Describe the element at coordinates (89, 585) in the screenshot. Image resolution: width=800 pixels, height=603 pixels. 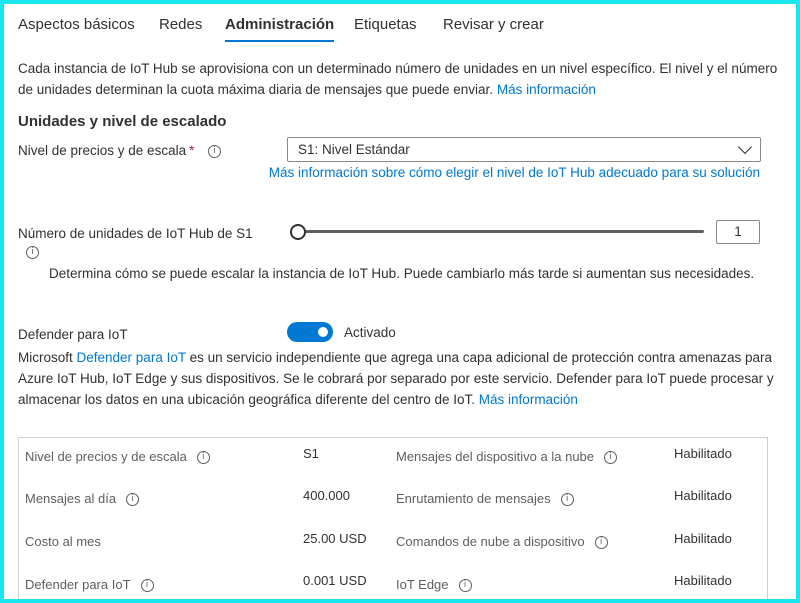
I see `summary-label-defender: Defender para IoT i` at that location.